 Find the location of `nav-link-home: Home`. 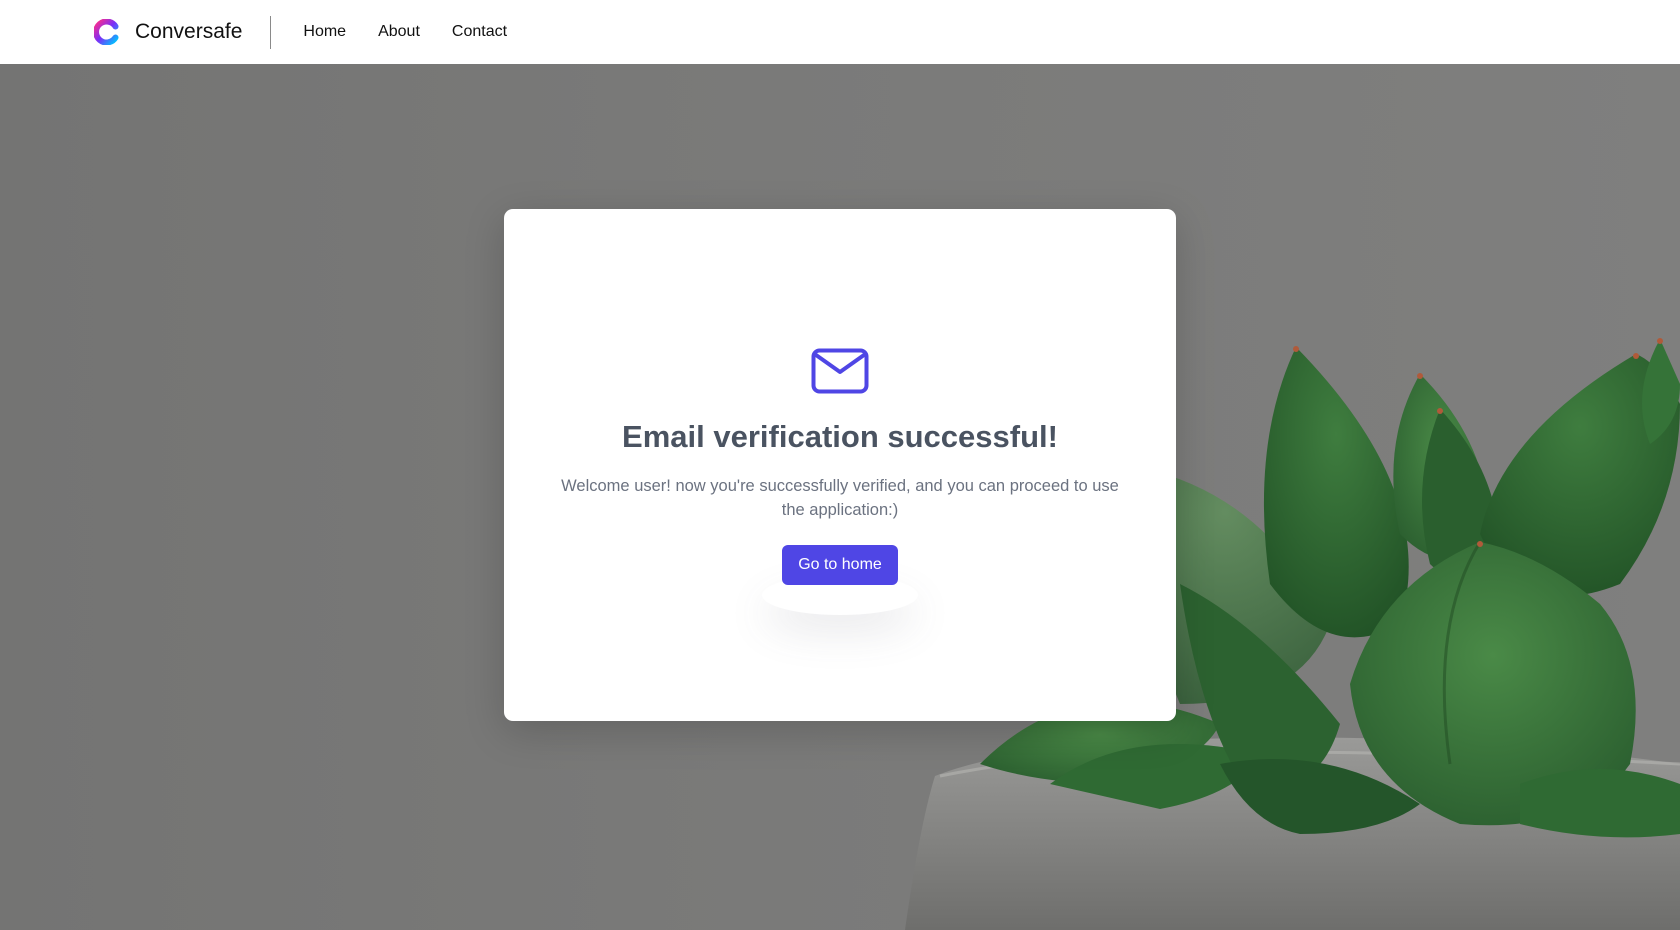

nav-link-home: Home is located at coordinates (324, 32).